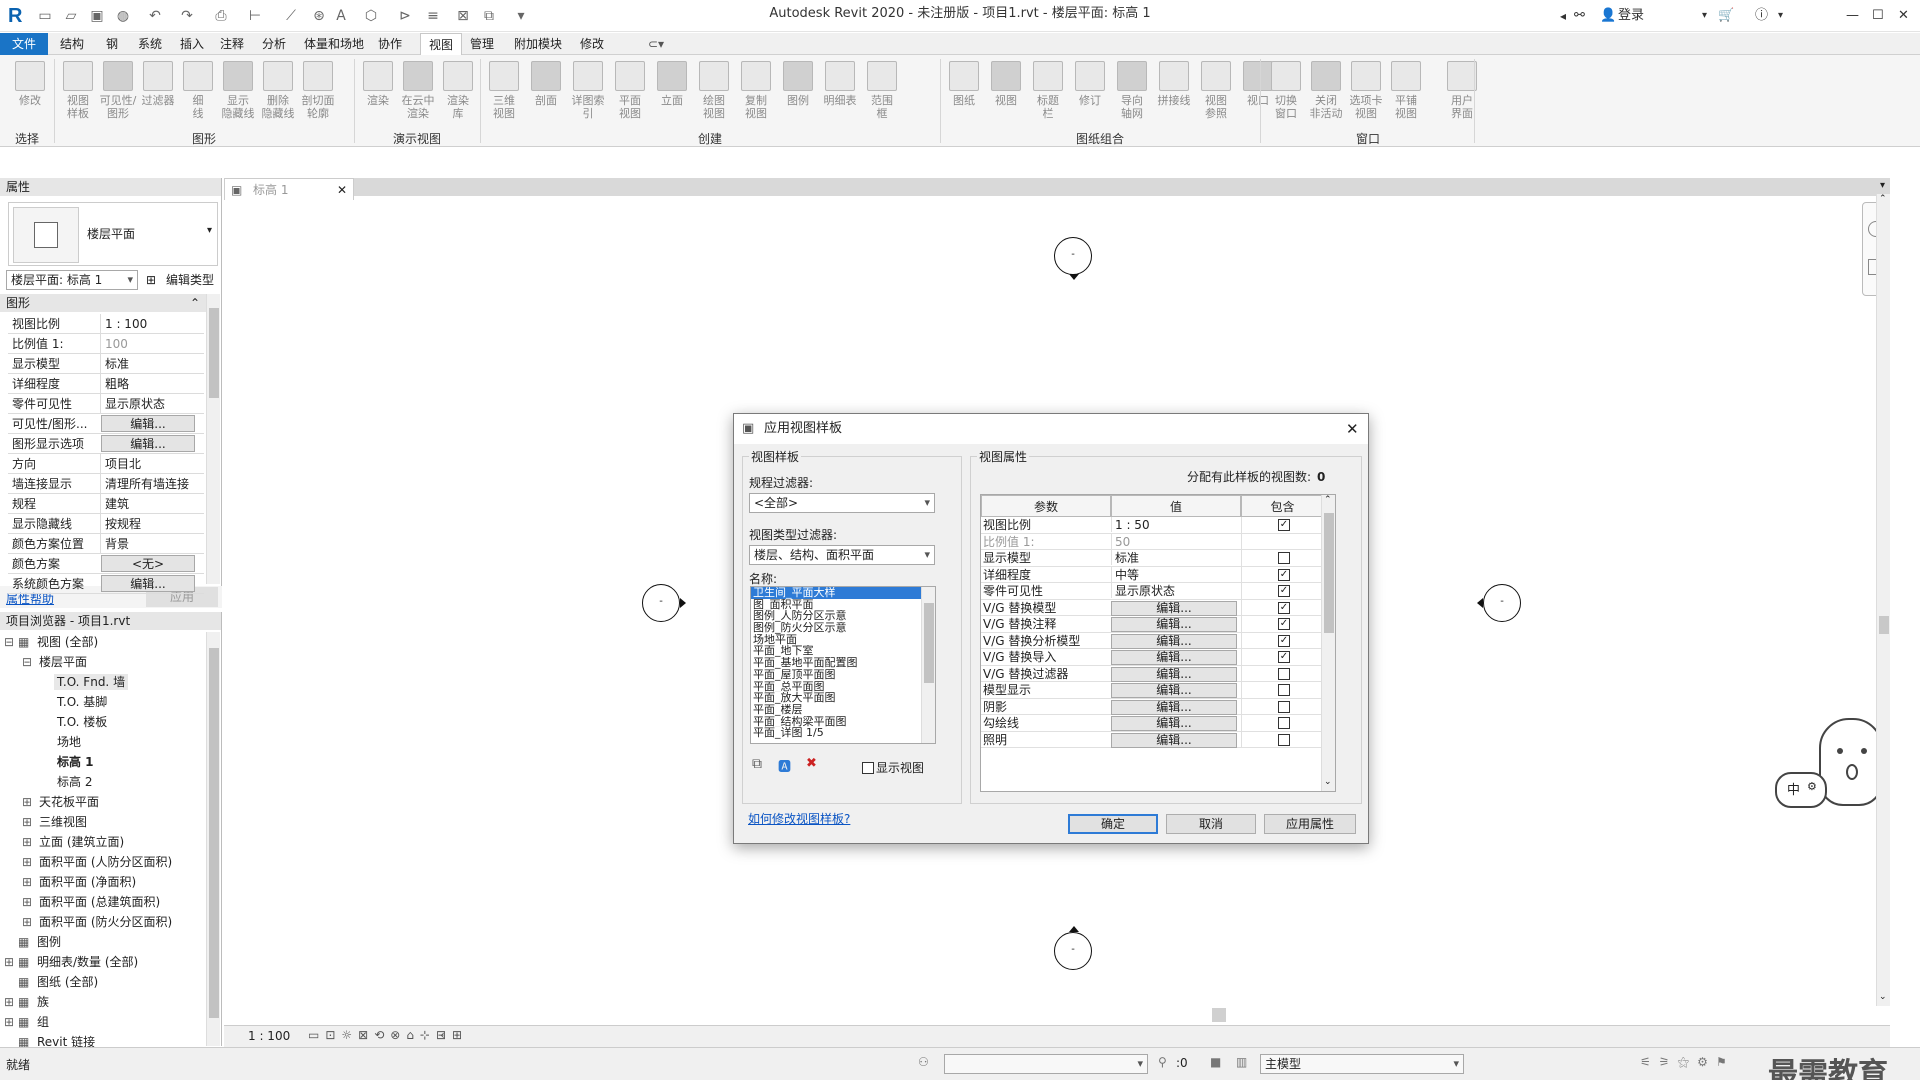 This screenshot has height=1080, width=1920. I want to click on browser-item-14-expand-icon: ⊞, so click(29, 922).